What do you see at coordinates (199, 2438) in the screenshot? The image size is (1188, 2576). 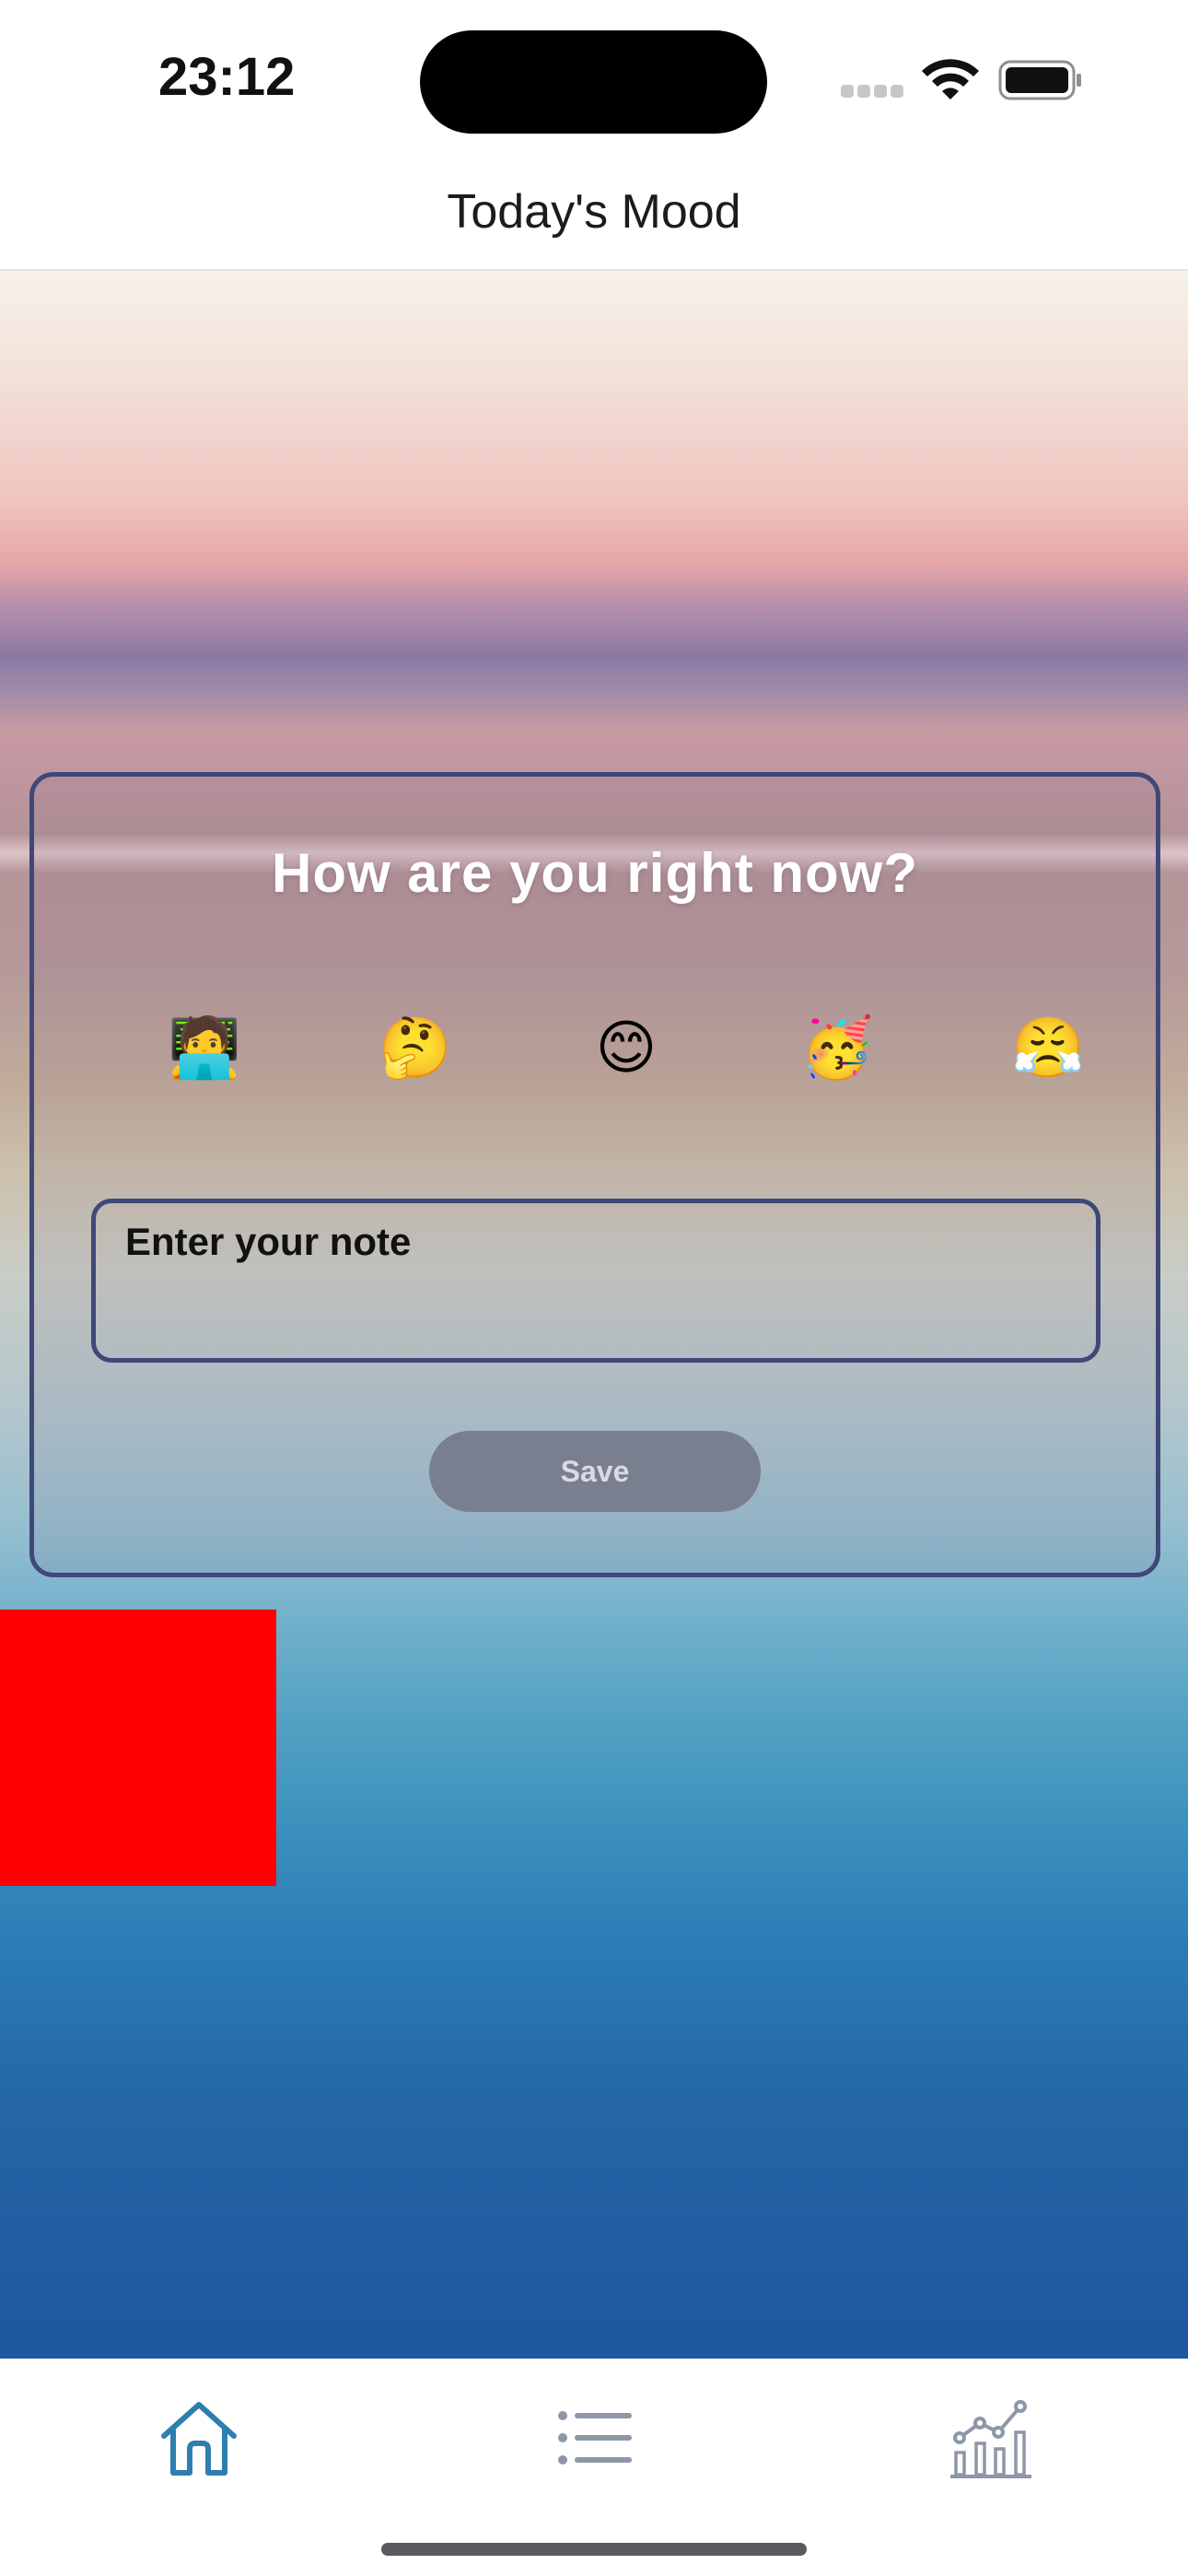 I see `home-icon` at bounding box center [199, 2438].